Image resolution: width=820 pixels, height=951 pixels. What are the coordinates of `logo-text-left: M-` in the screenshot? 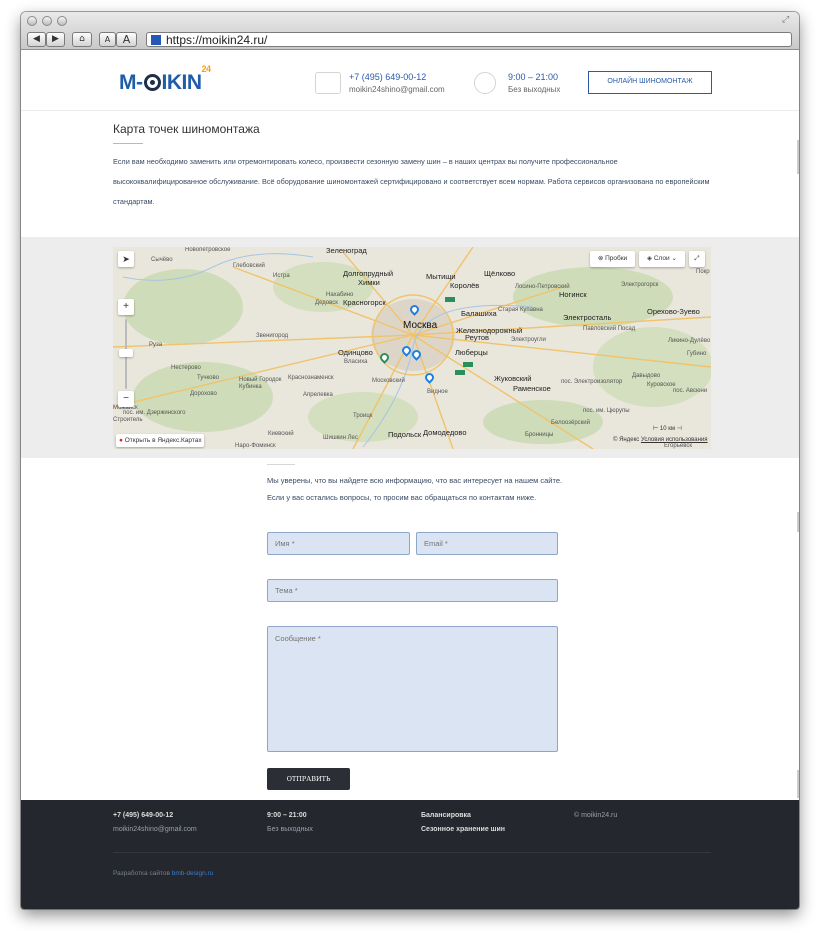 It's located at (131, 82).